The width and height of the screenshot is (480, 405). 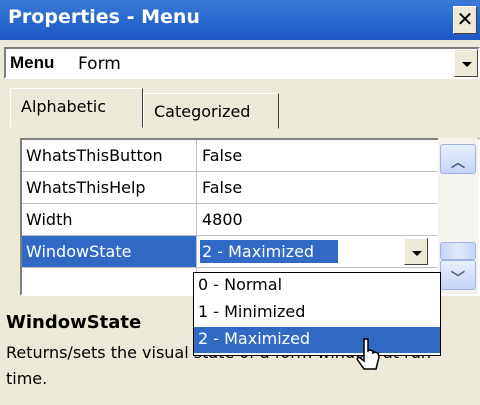 What do you see at coordinates (109, 155) in the screenshot?
I see `property-name: WhatsThisButton` at bounding box center [109, 155].